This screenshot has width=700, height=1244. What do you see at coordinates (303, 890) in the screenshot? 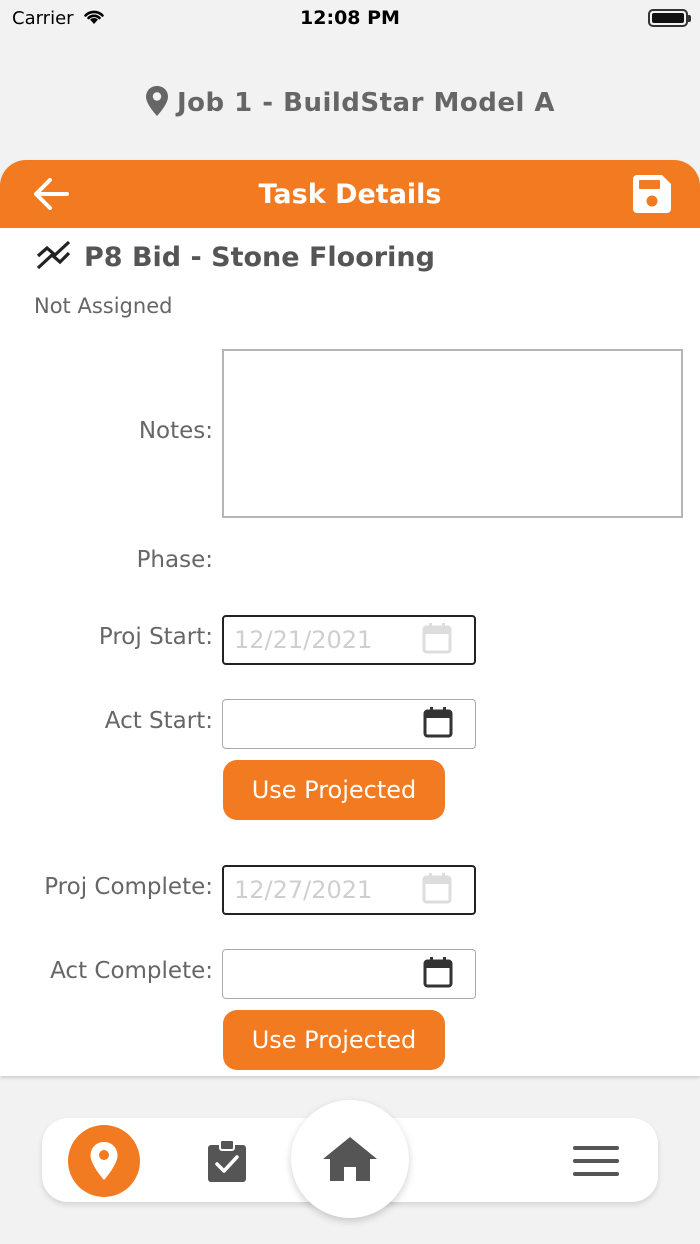
I see `proj-complete-value: 12/27/2021` at bounding box center [303, 890].